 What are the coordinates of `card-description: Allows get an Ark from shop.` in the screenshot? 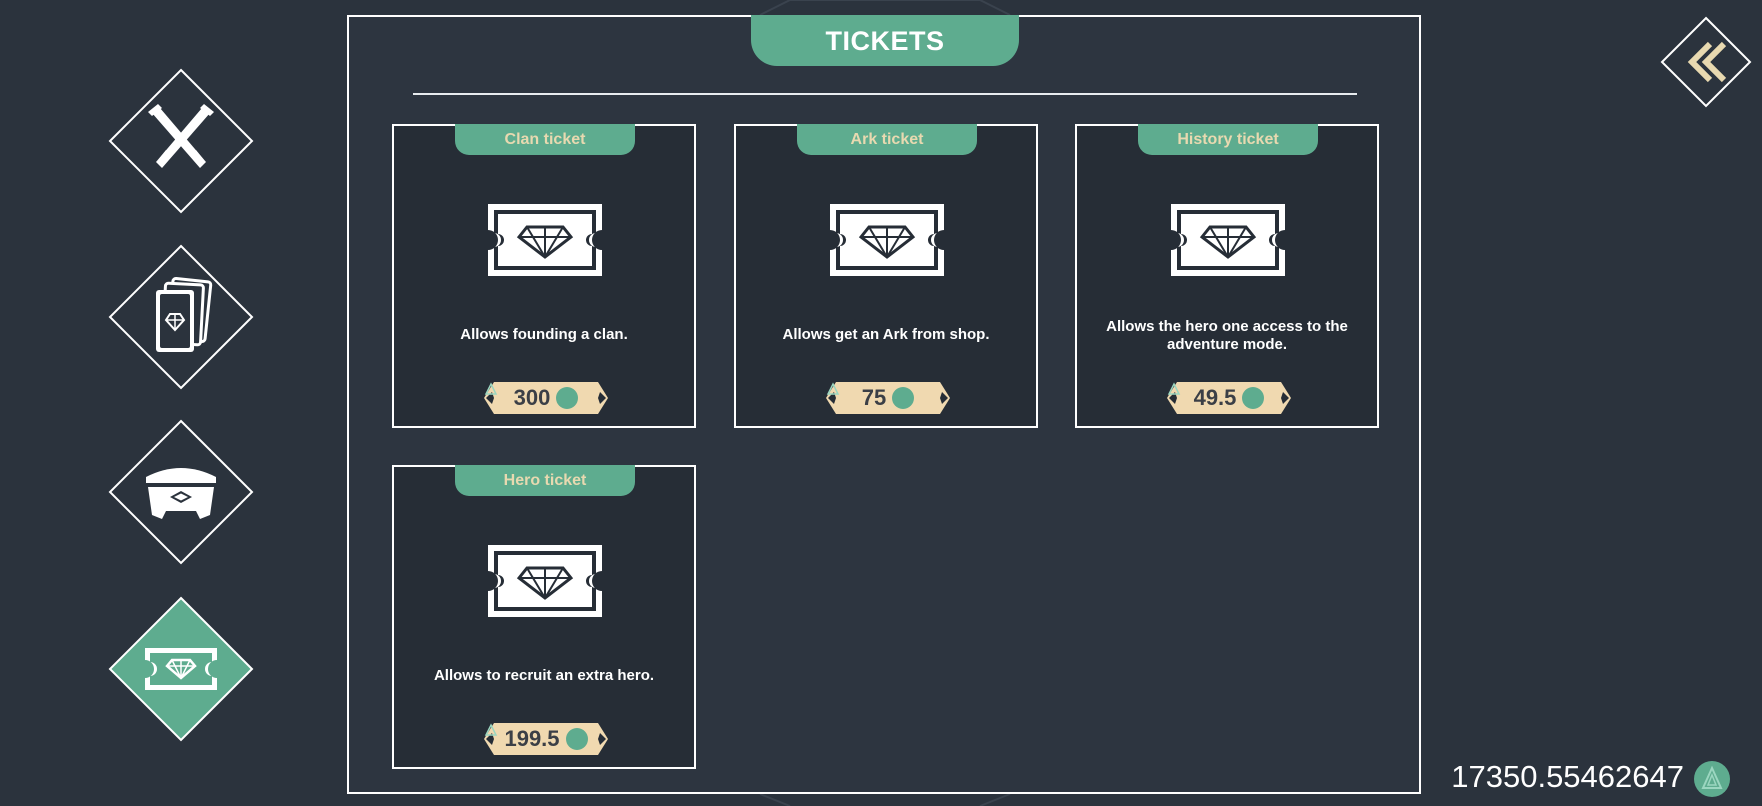 It's located at (886, 334).